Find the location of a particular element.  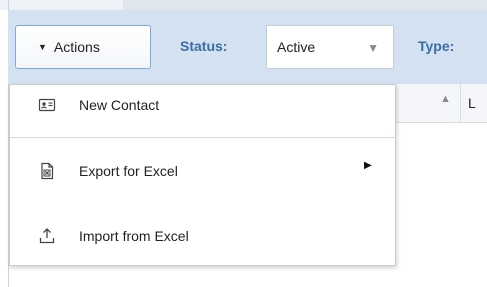

actions-button-label: Actions is located at coordinates (76, 47).